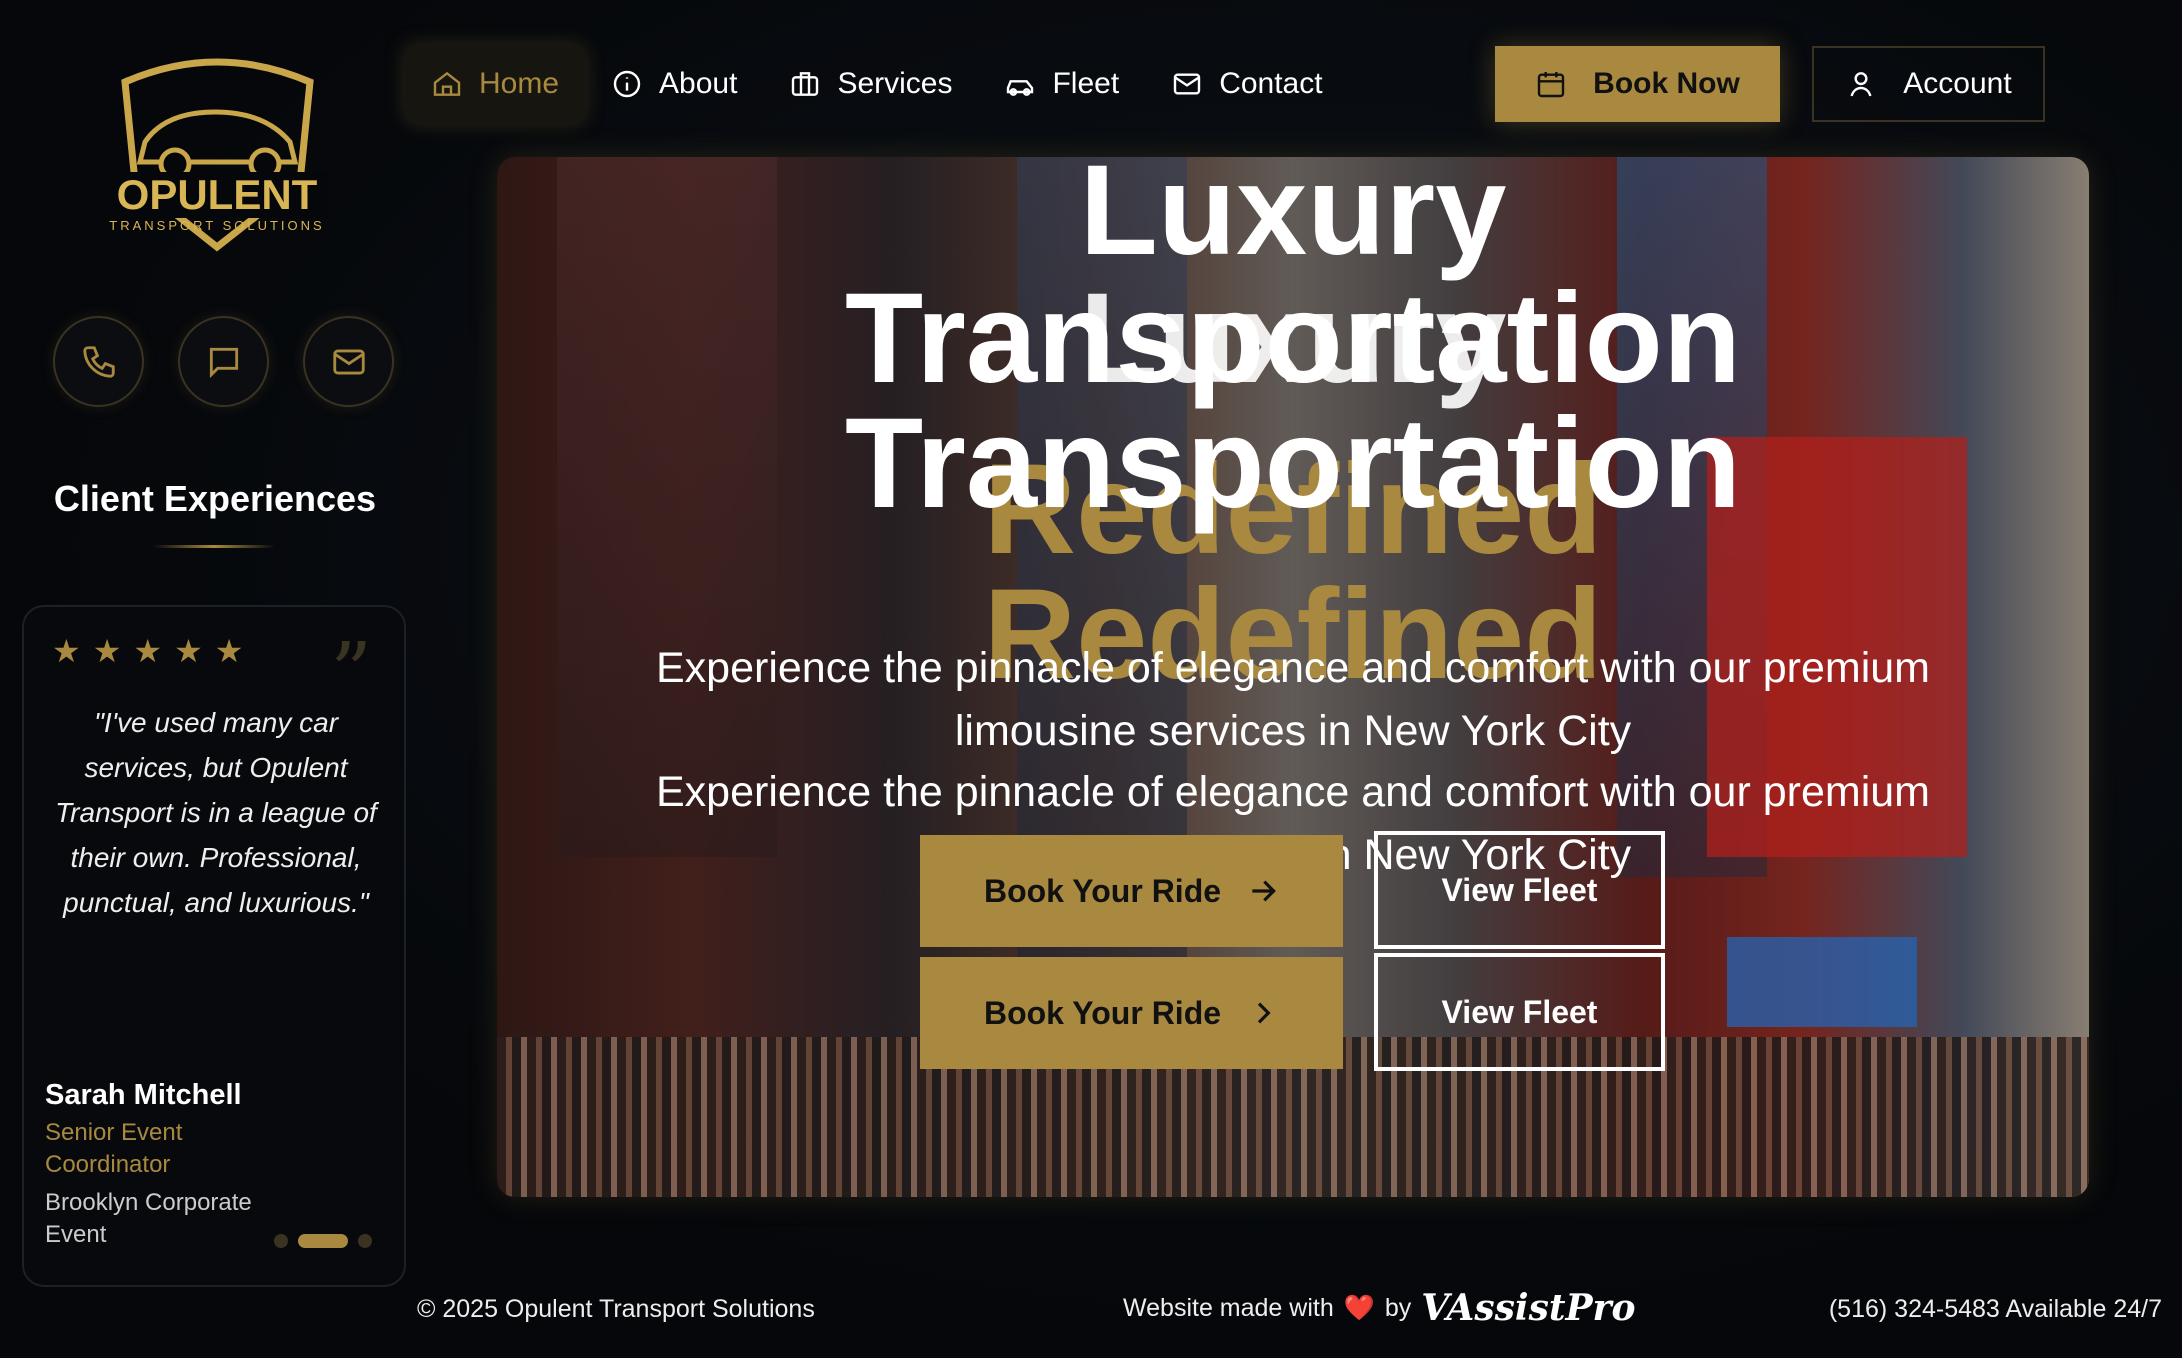 The height and width of the screenshot is (1358, 2182). What do you see at coordinates (114, 1148) in the screenshot?
I see `reviewer-role: Senior Event Coordinator` at bounding box center [114, 1148].